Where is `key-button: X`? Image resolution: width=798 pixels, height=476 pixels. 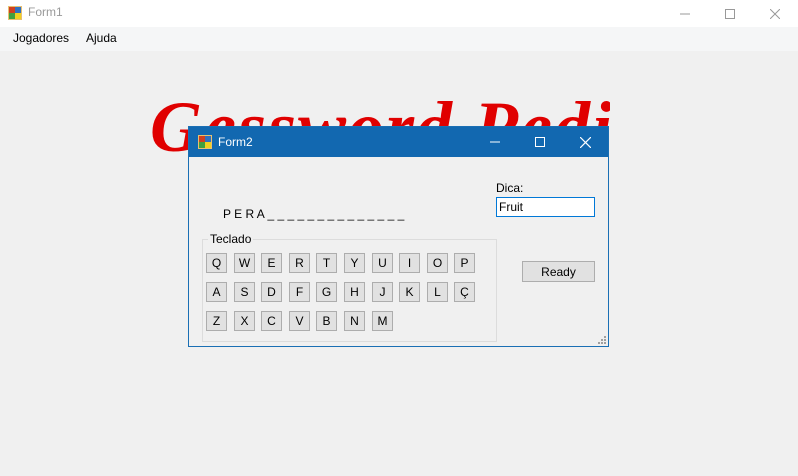
key-button: X is located at coordinates (244, 321).